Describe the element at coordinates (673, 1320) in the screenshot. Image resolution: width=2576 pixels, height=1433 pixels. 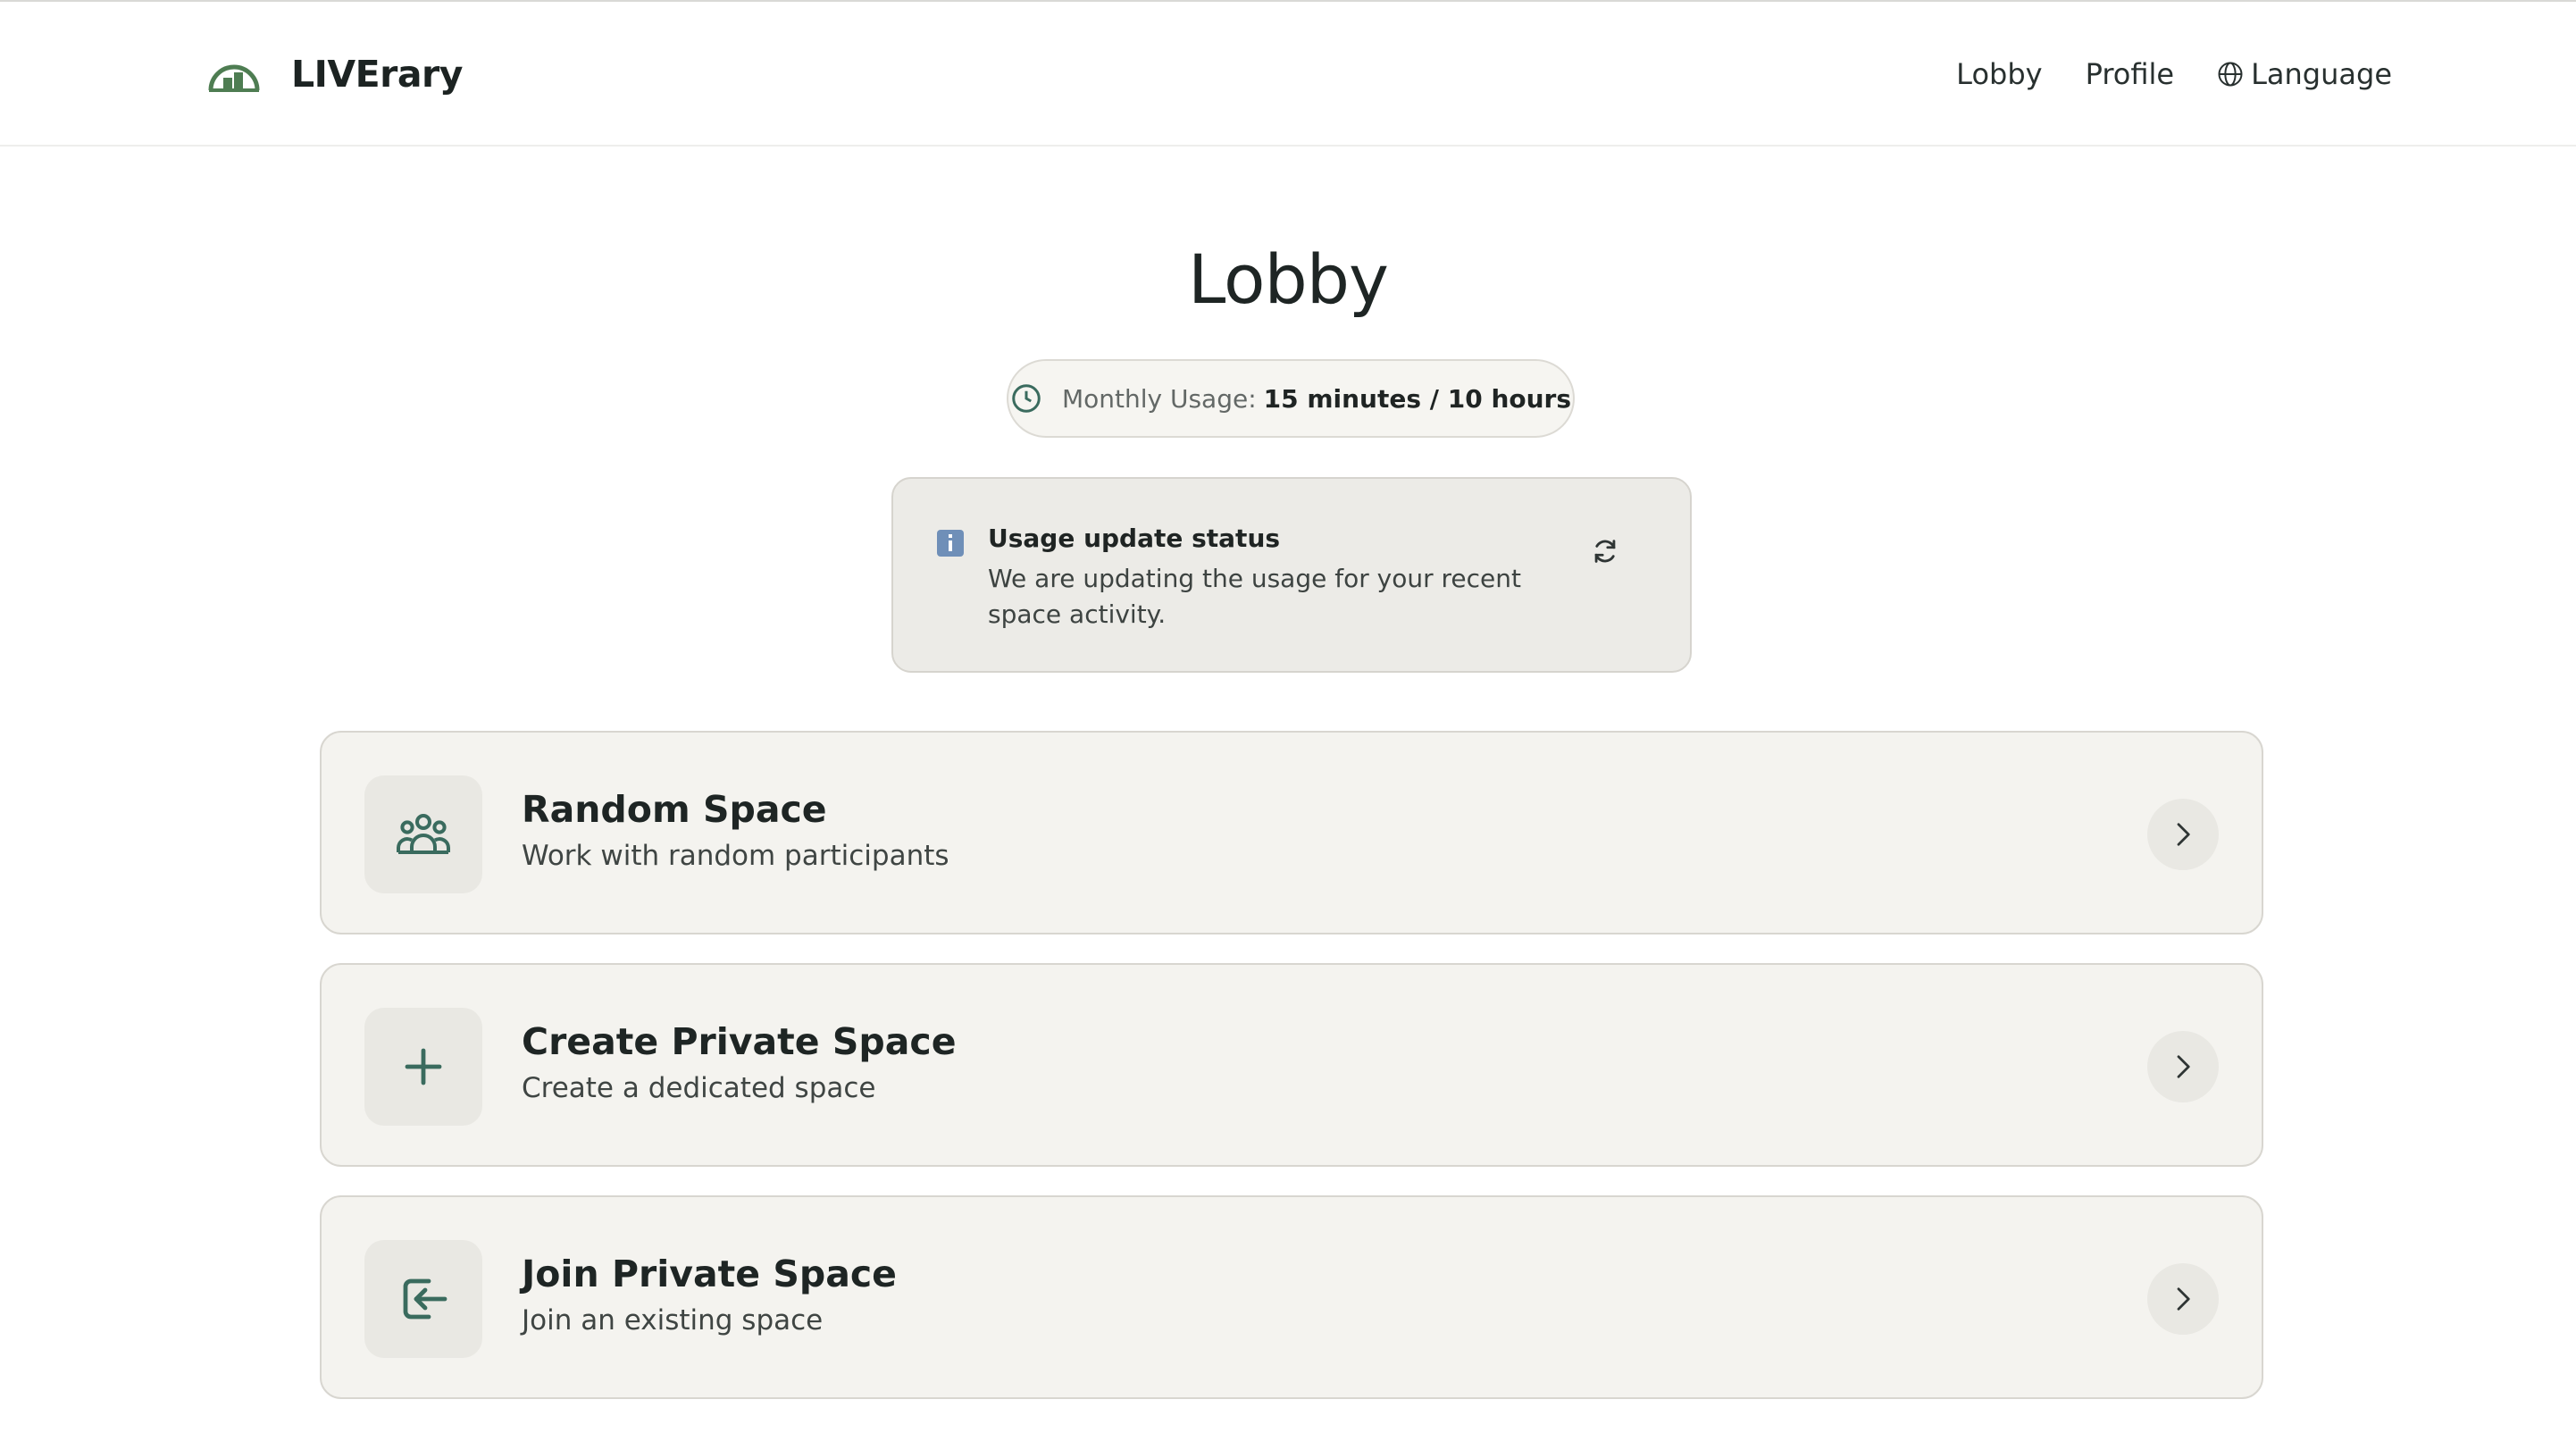
I see `option-description: Join an existing space` at that location.